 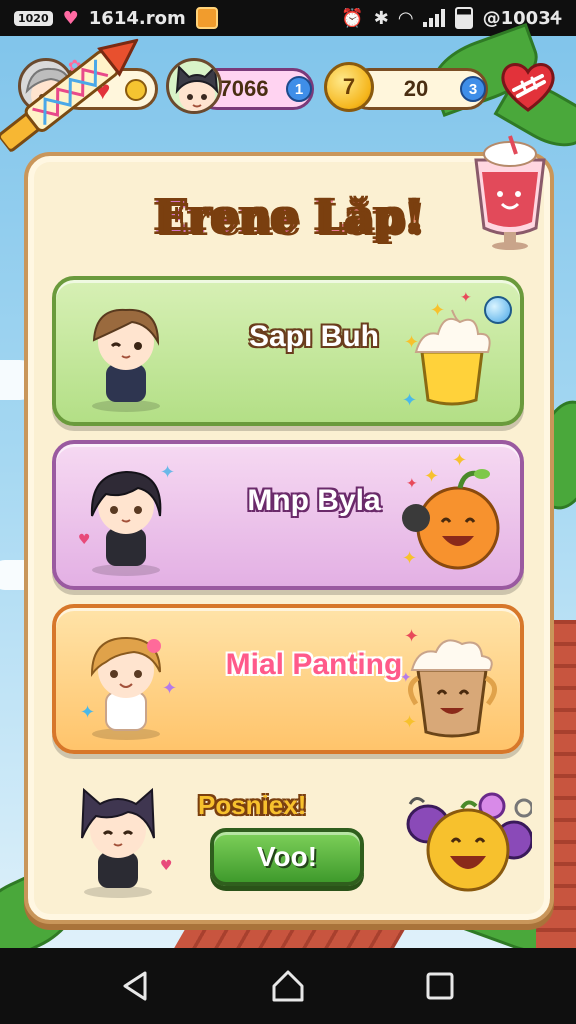 I want to click on back-button, so click(x=136, y=986).